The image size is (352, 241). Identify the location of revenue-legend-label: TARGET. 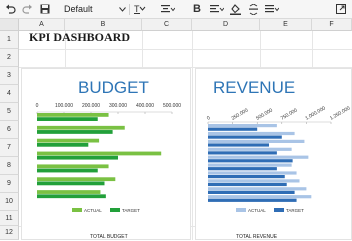
(295, 210).